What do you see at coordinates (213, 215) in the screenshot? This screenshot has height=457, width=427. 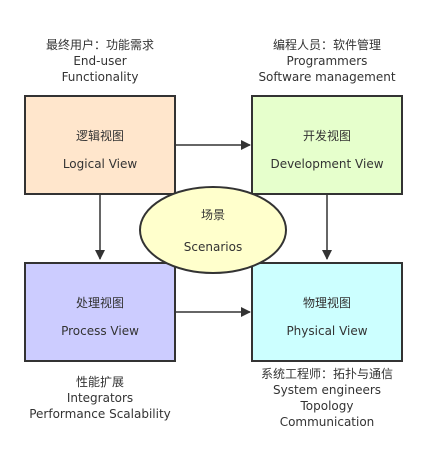 I see `scenarios-cn: 场景` at bounding box center [213, 215].